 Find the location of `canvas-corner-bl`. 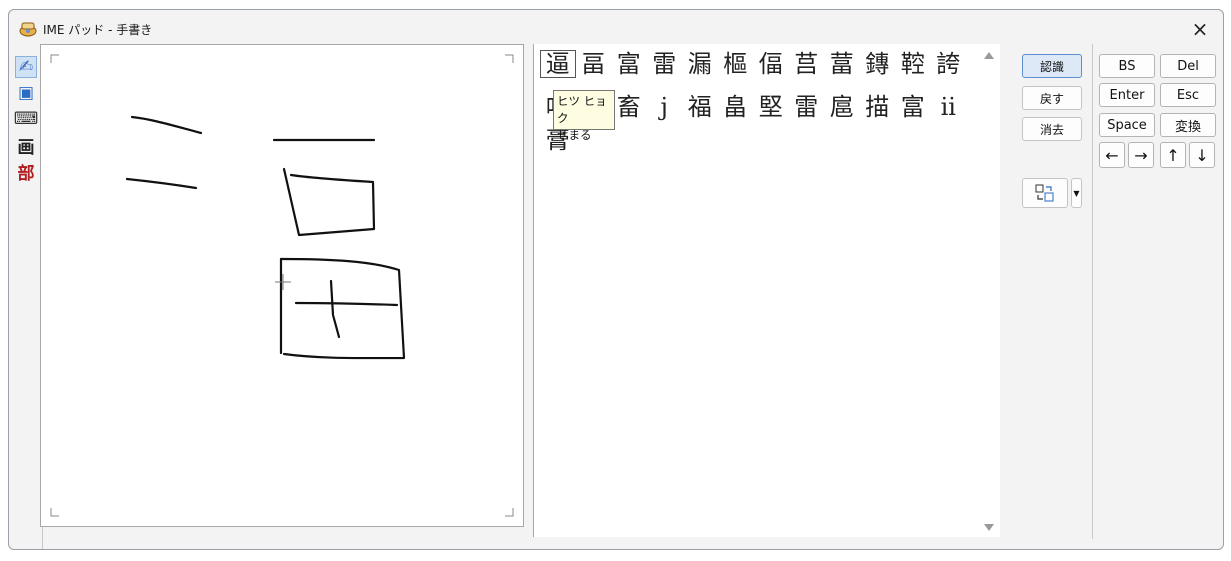

canvas-corner-bl is located at coordinates (54, 512).